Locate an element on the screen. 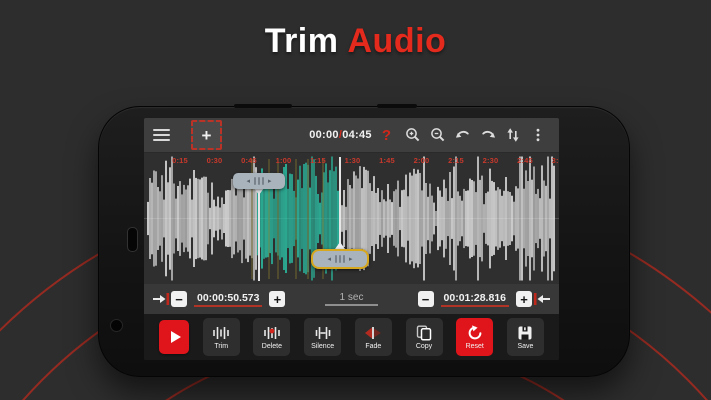 The image size is (711, 400). timeline-label: 0:15 is located at coordinates (180, 160).